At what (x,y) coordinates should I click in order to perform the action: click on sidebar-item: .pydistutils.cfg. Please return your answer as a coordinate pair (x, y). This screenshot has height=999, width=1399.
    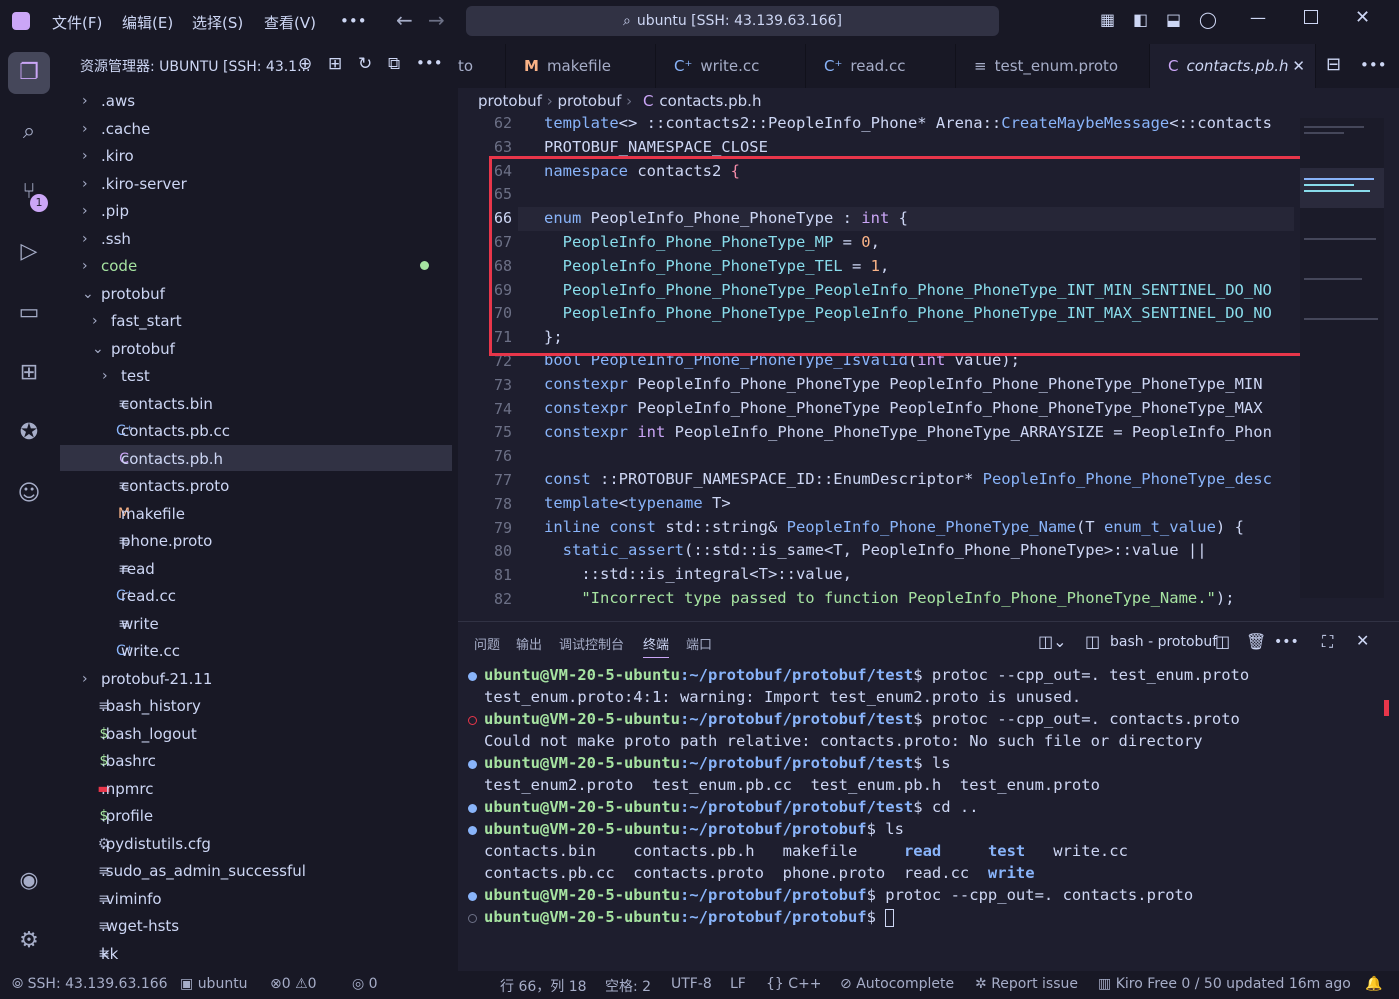
    Looking at the image, I should click on (156, 844).